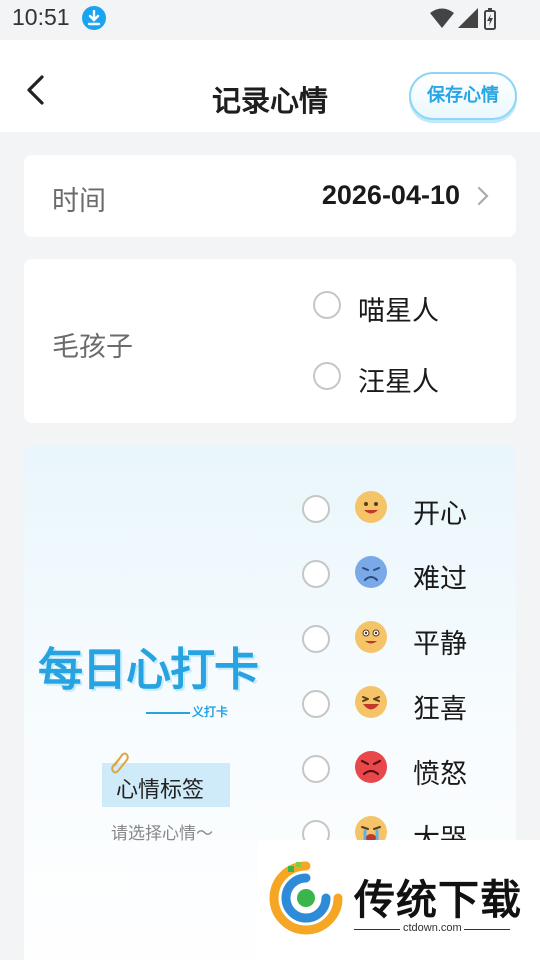 This screenshot has width=540, height=960. What do you see at coordinates (94, 18) in the screenshot?
I see `download-icon` at bounding box center [94, 18].